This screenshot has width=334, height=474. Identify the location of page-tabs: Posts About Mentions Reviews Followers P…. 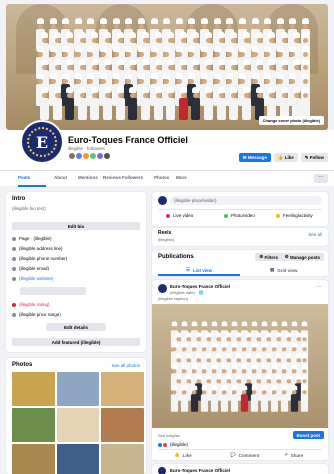
(167, 178).